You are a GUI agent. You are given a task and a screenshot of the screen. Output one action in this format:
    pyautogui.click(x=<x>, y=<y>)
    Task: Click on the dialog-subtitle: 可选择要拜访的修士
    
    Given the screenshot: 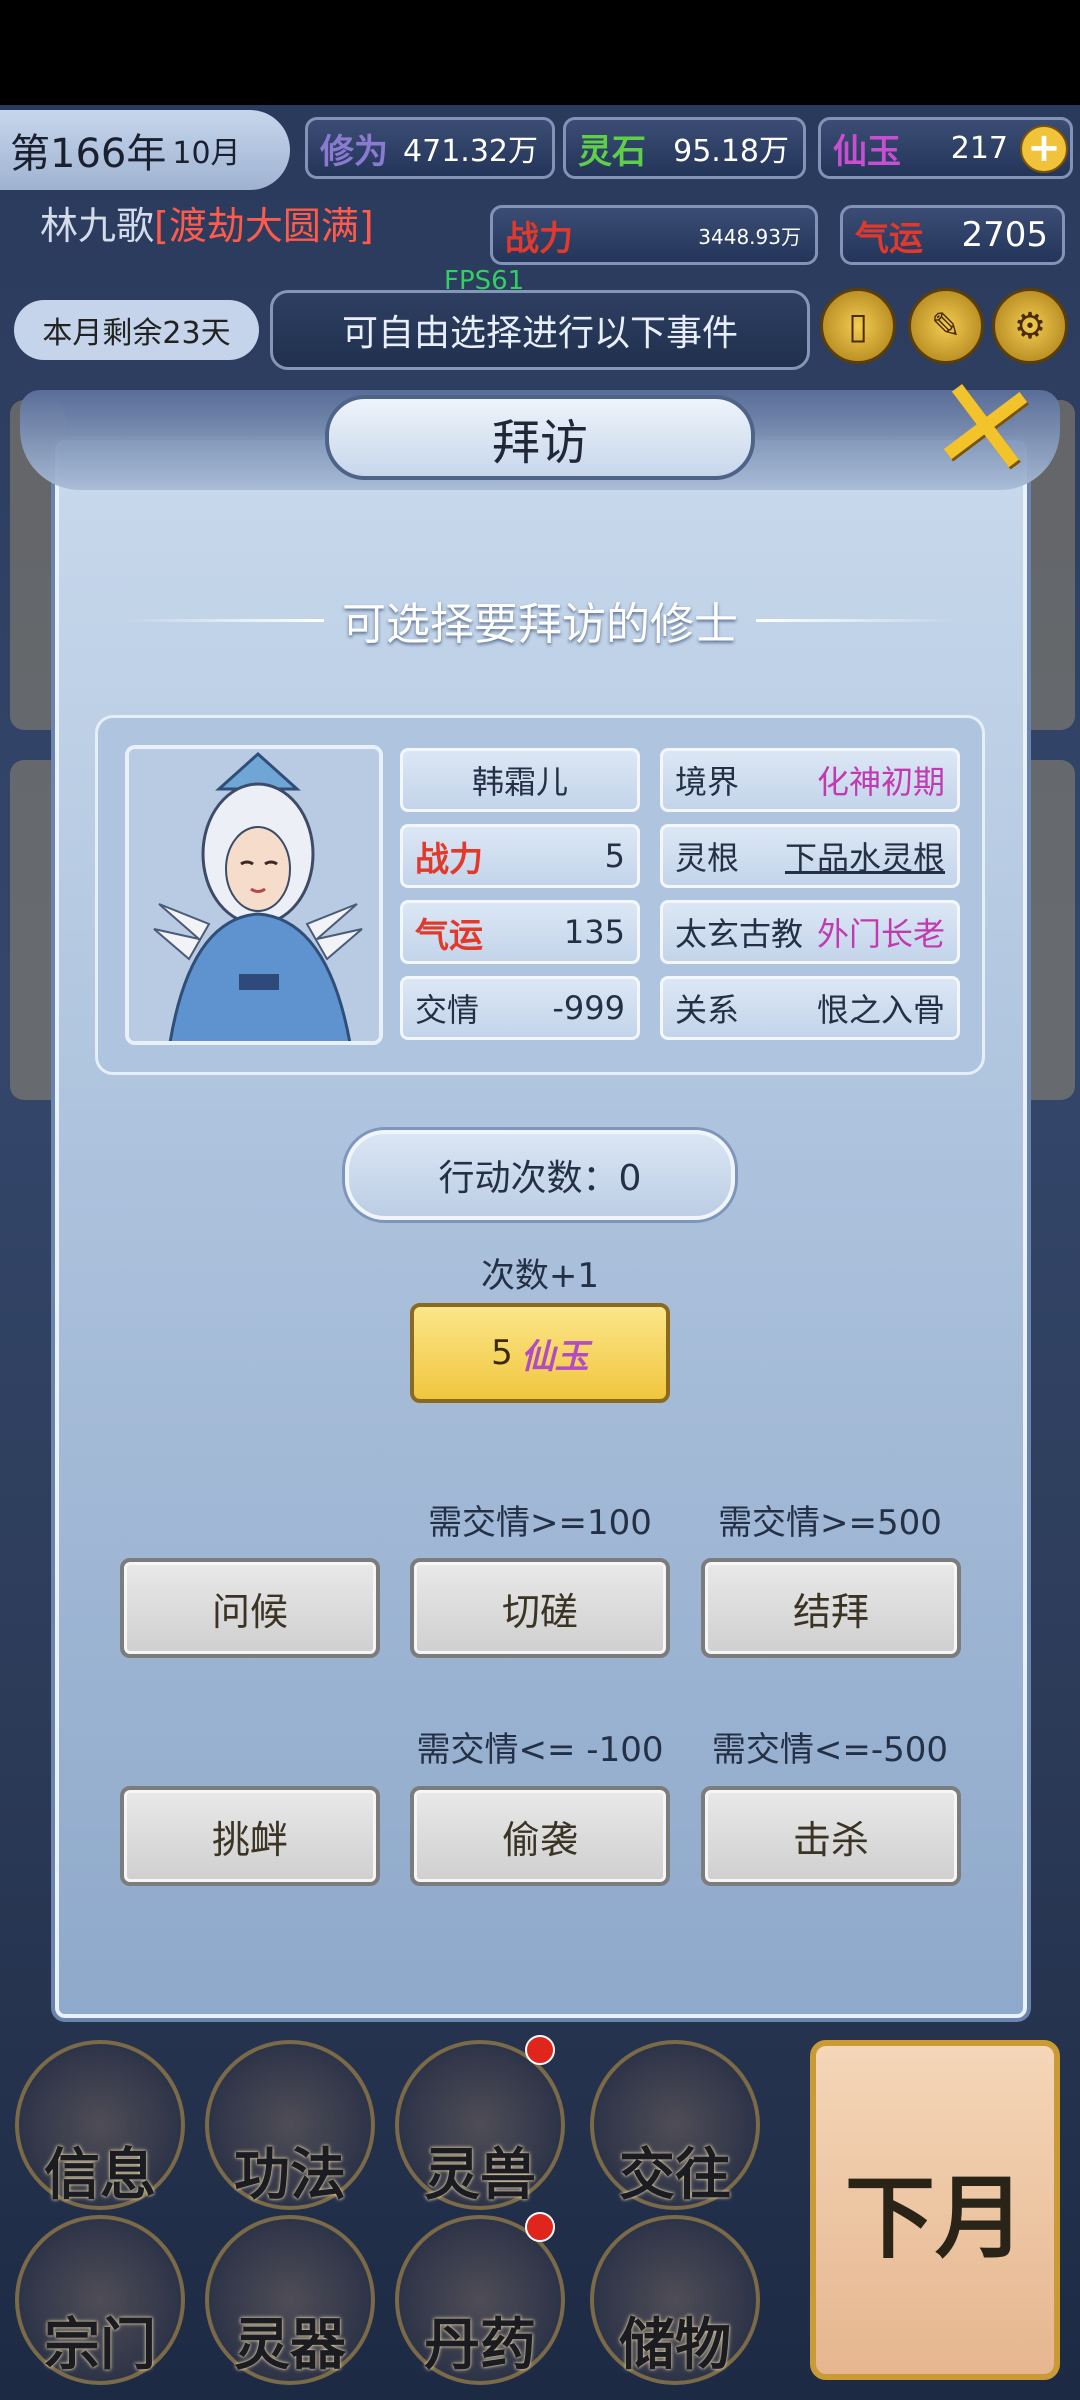 What is the action you would take?
    pyautogui.click(x=540, y=624)
    